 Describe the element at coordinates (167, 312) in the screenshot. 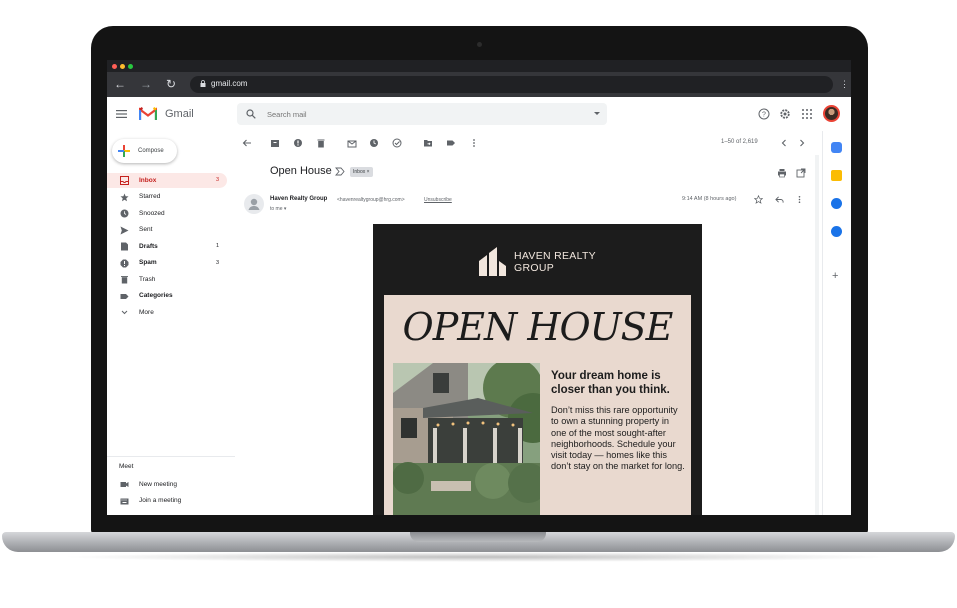

I see `sidebar-item-more: More` at that location.